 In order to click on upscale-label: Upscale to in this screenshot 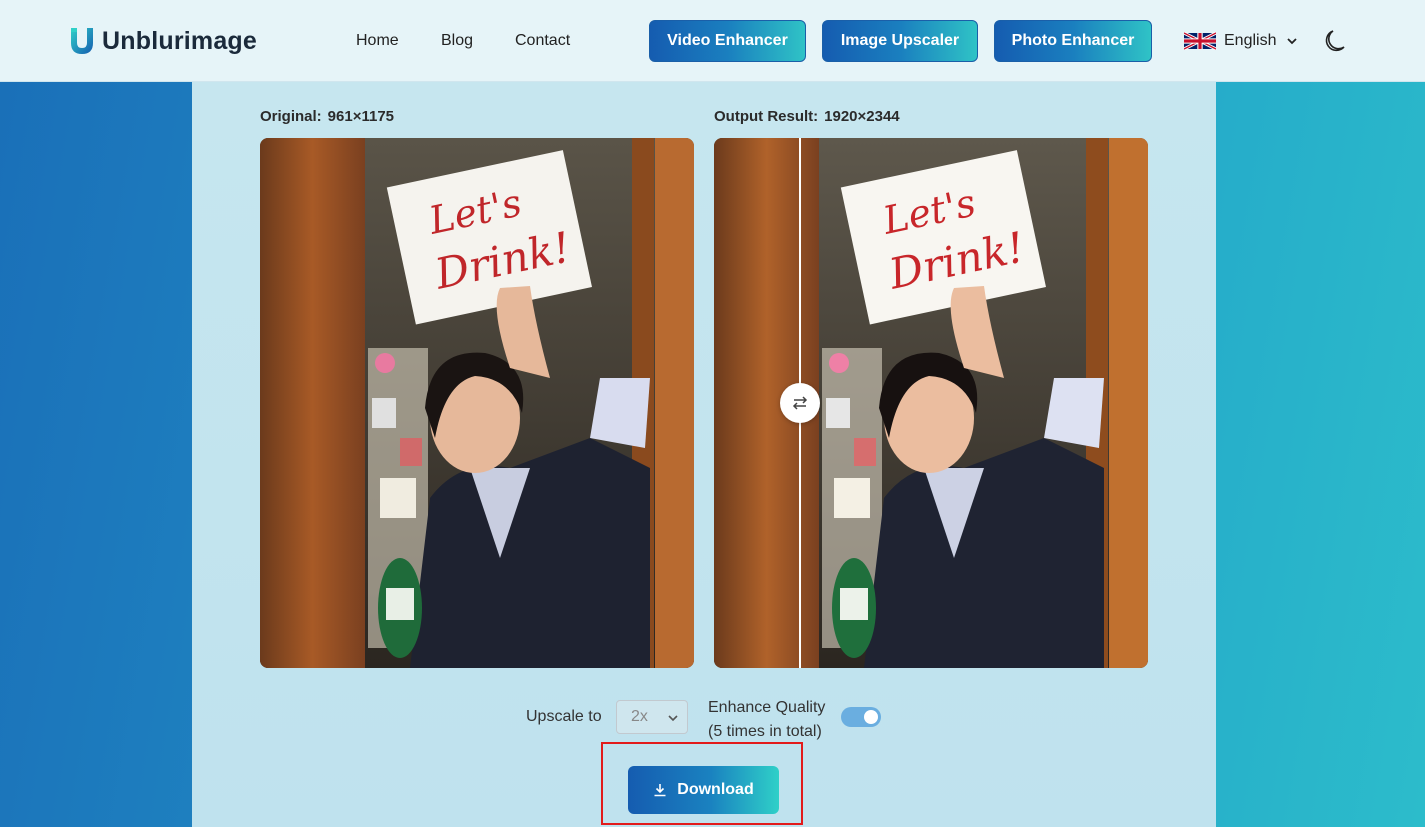, I will do `click(564, 716)`.